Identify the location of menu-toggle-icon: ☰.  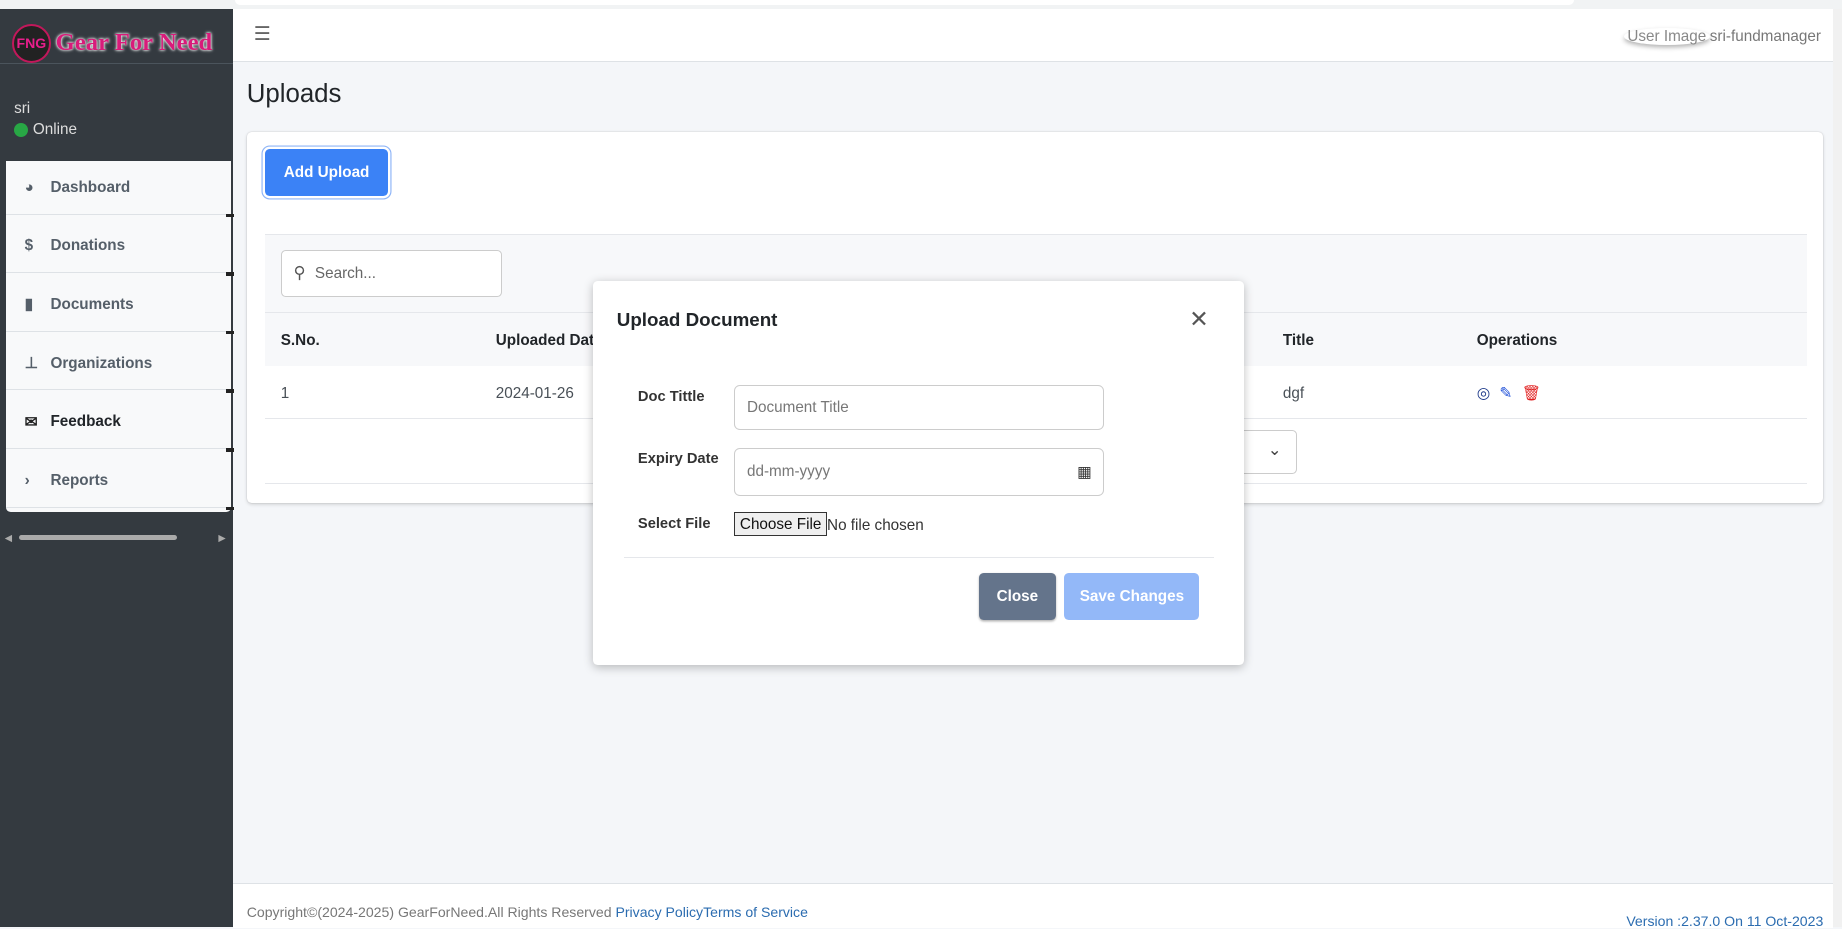
(262, 34).